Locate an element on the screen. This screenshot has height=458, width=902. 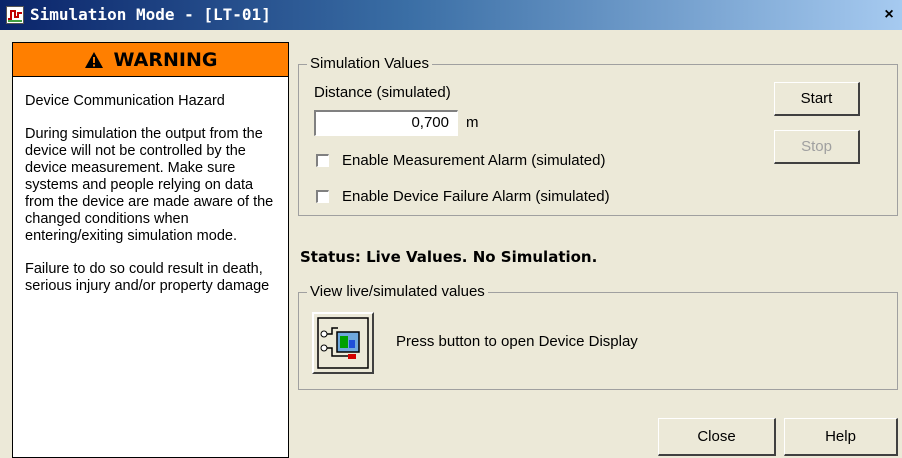
device-failure-alarm-label: Enable Device Failure Alarm (simulated) is located at coordinates (476, 196).